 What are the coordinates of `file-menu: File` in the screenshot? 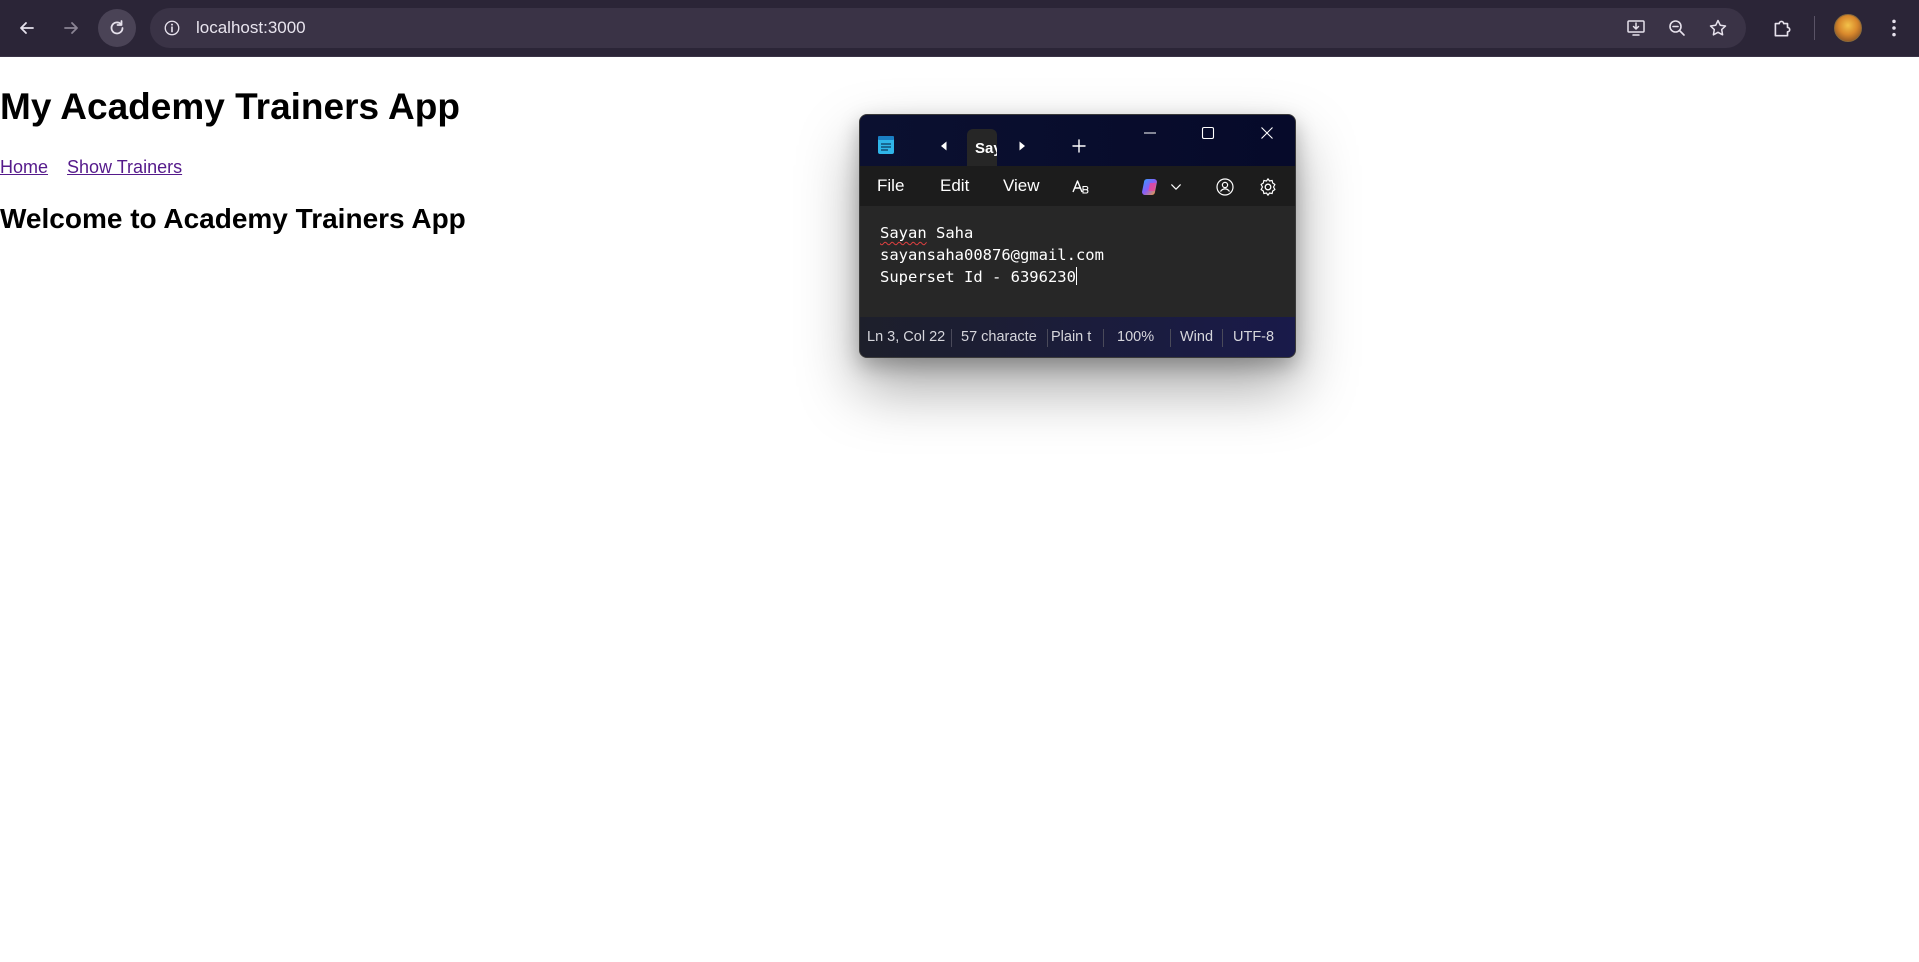 It's located at (890, 186).